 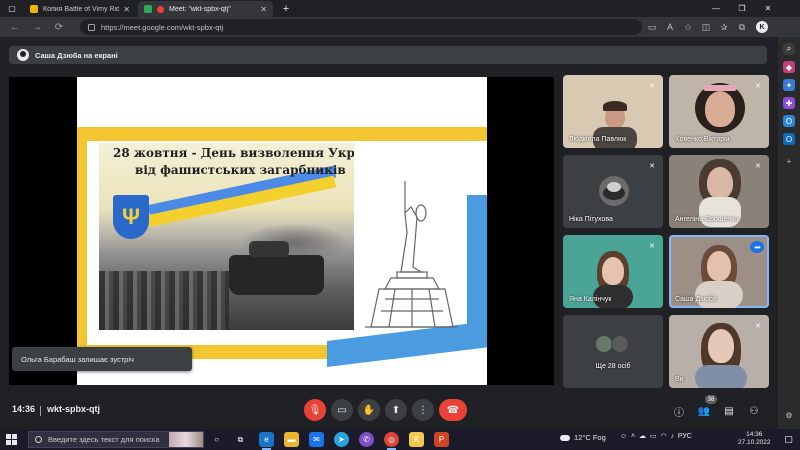 I want to click on leave-notification-text: Ольга Барабаш залишає зустріч, so click(x=77, y=359).